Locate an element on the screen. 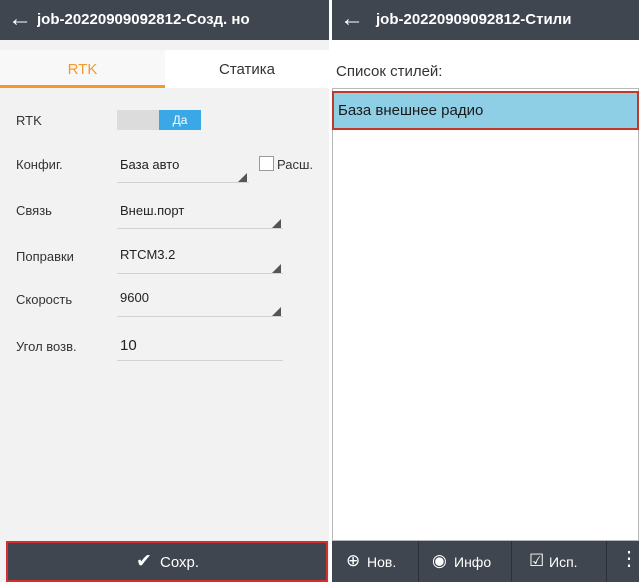 Image resolution: width=639 pixels, height=582 pixels. tab-static: Статика is located at coordinates (247, 69).